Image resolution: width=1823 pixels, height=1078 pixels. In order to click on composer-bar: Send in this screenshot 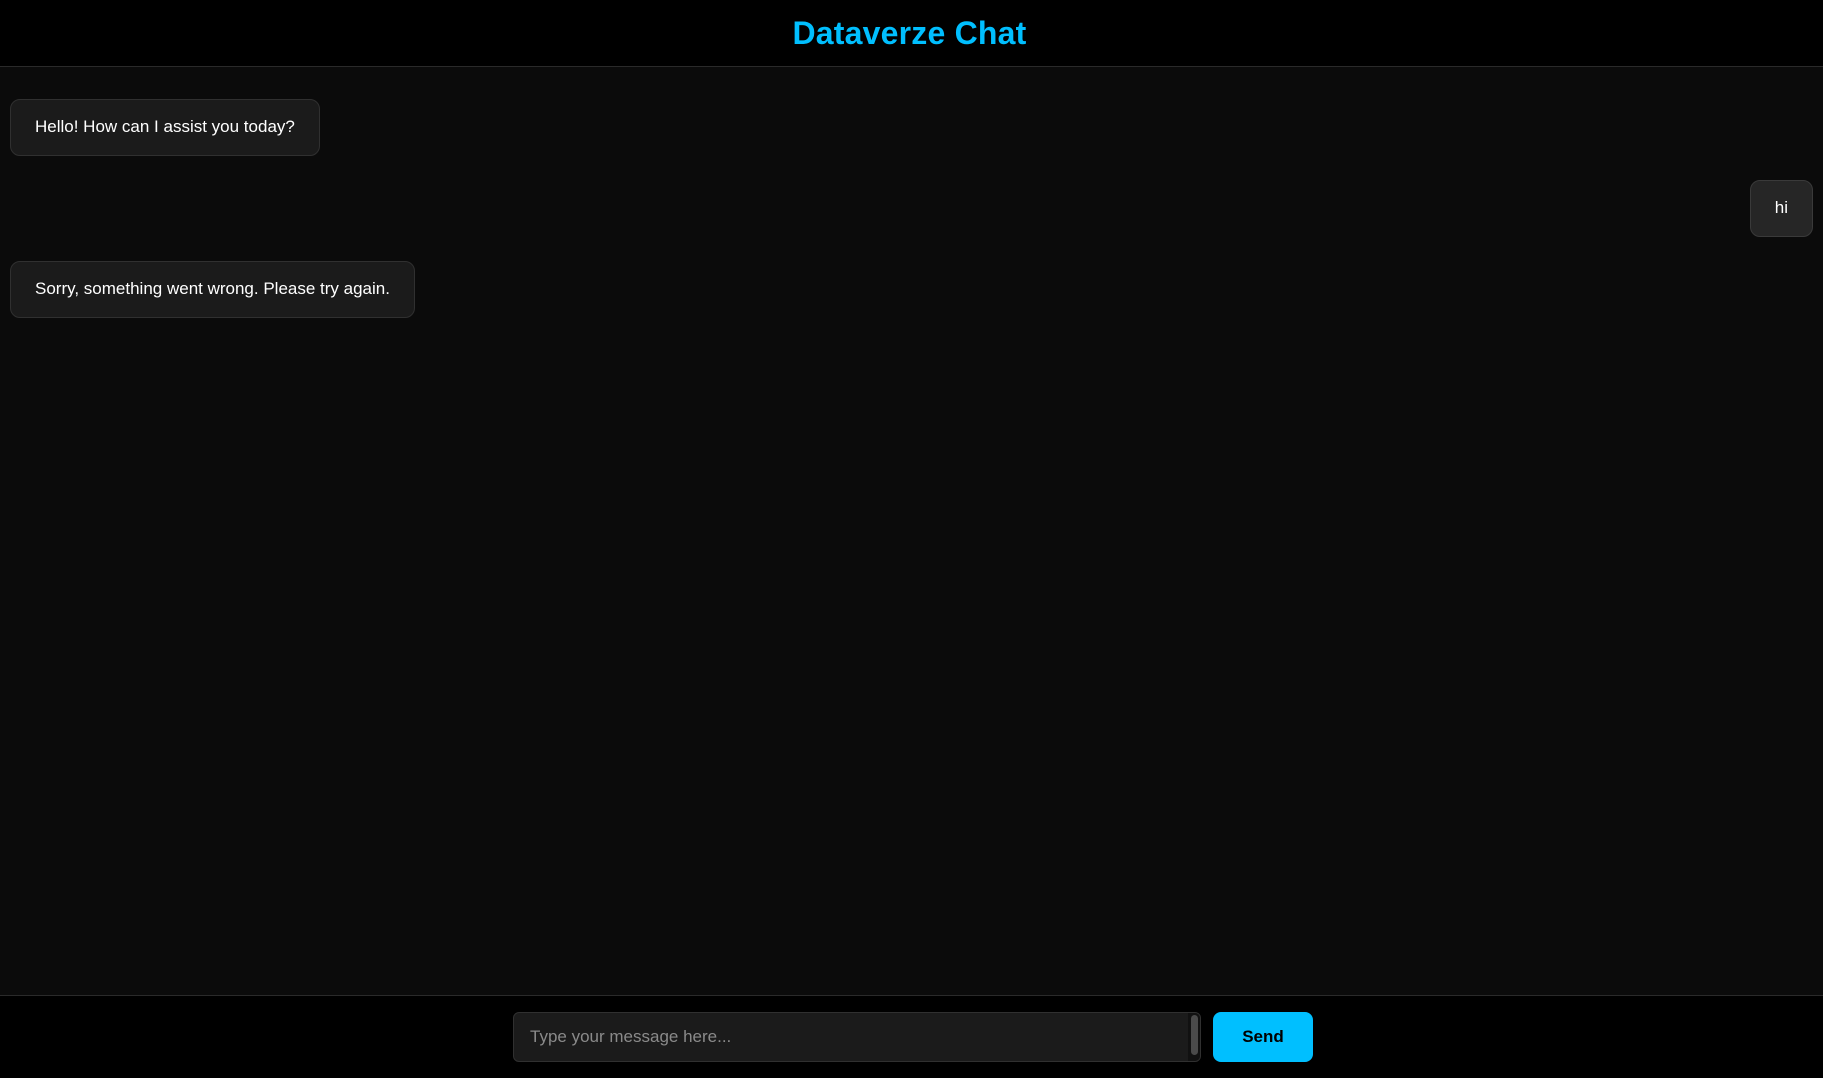, I will do `click(911, 1036)`.